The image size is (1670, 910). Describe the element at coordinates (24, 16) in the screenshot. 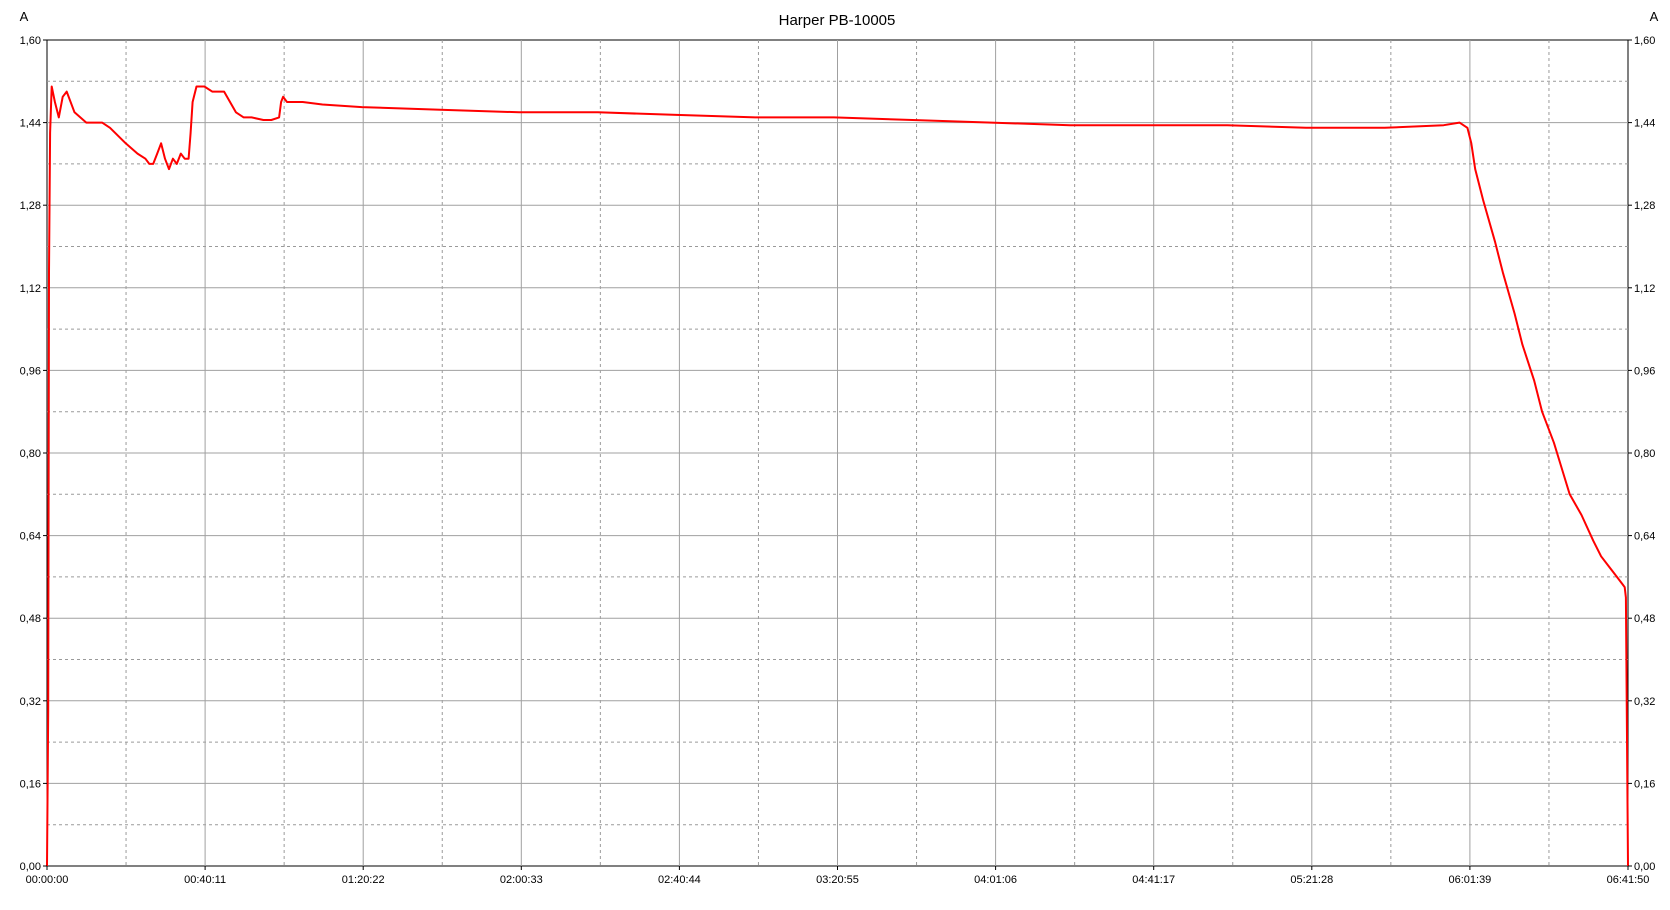

I see `y-unit-left: A` at that location.